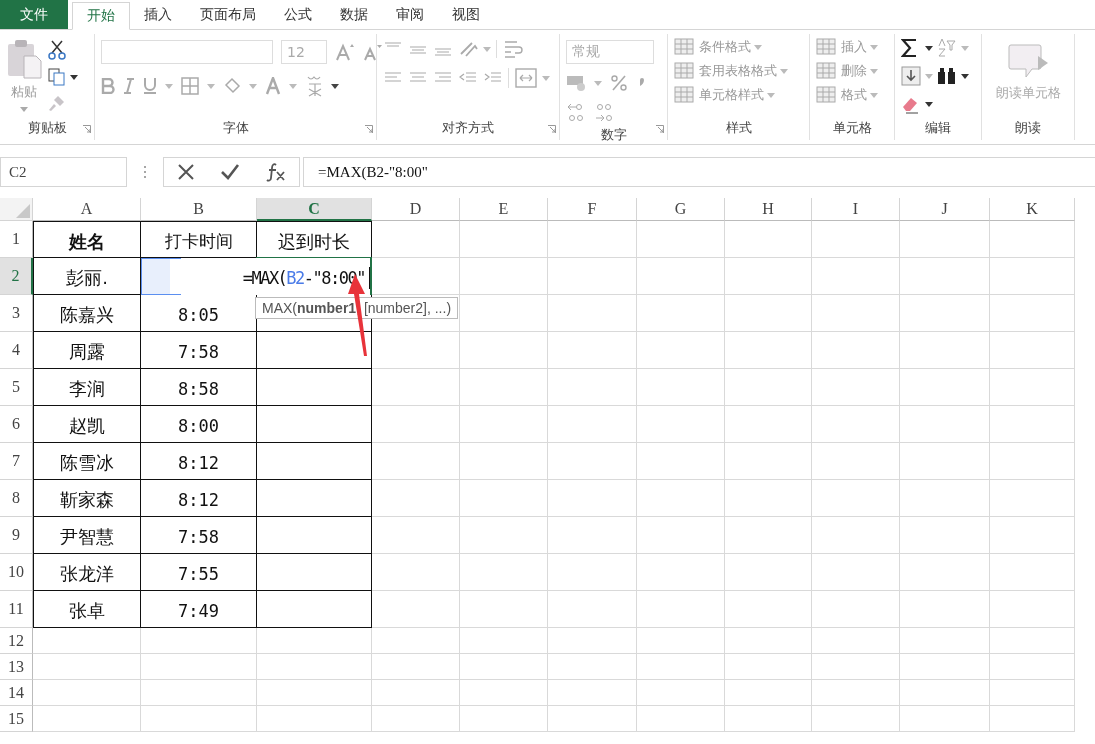 The width and height of the screenshot is (1095, 744). Describe the element at coordinates (87, 461) in the screenshot. I see `table-cell: 陈雪冰` at that location.